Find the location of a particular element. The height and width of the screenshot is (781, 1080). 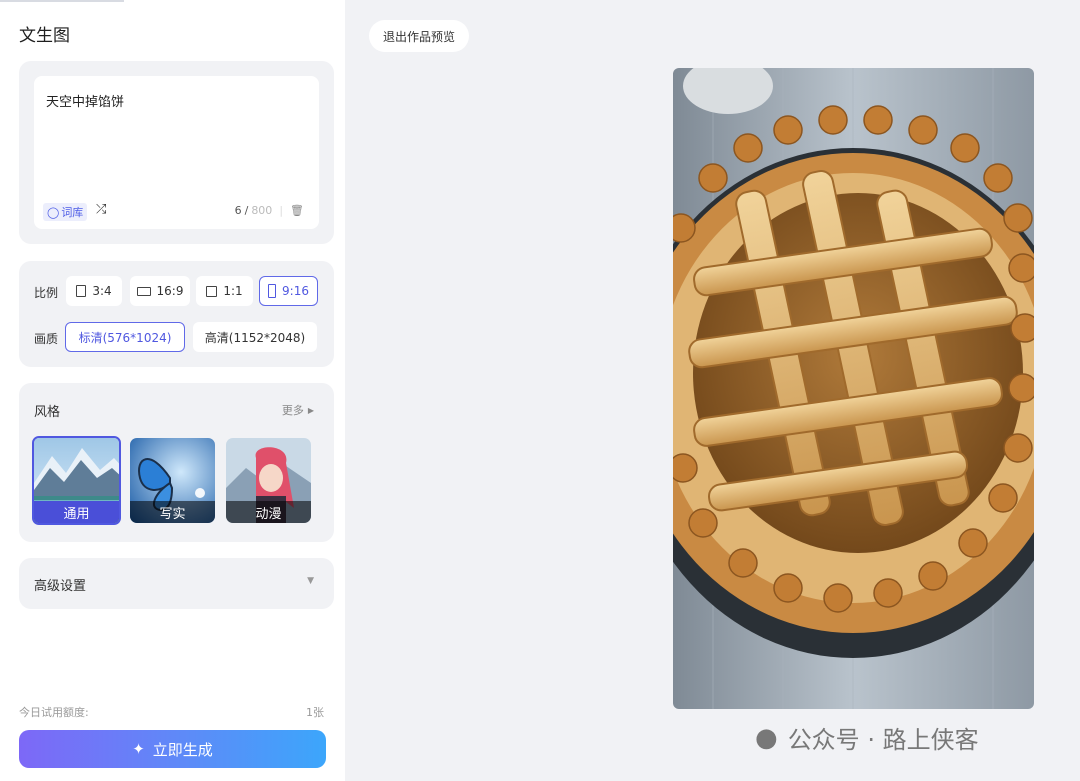

ratio-label: 比例 is located at coordinates (46, 293).